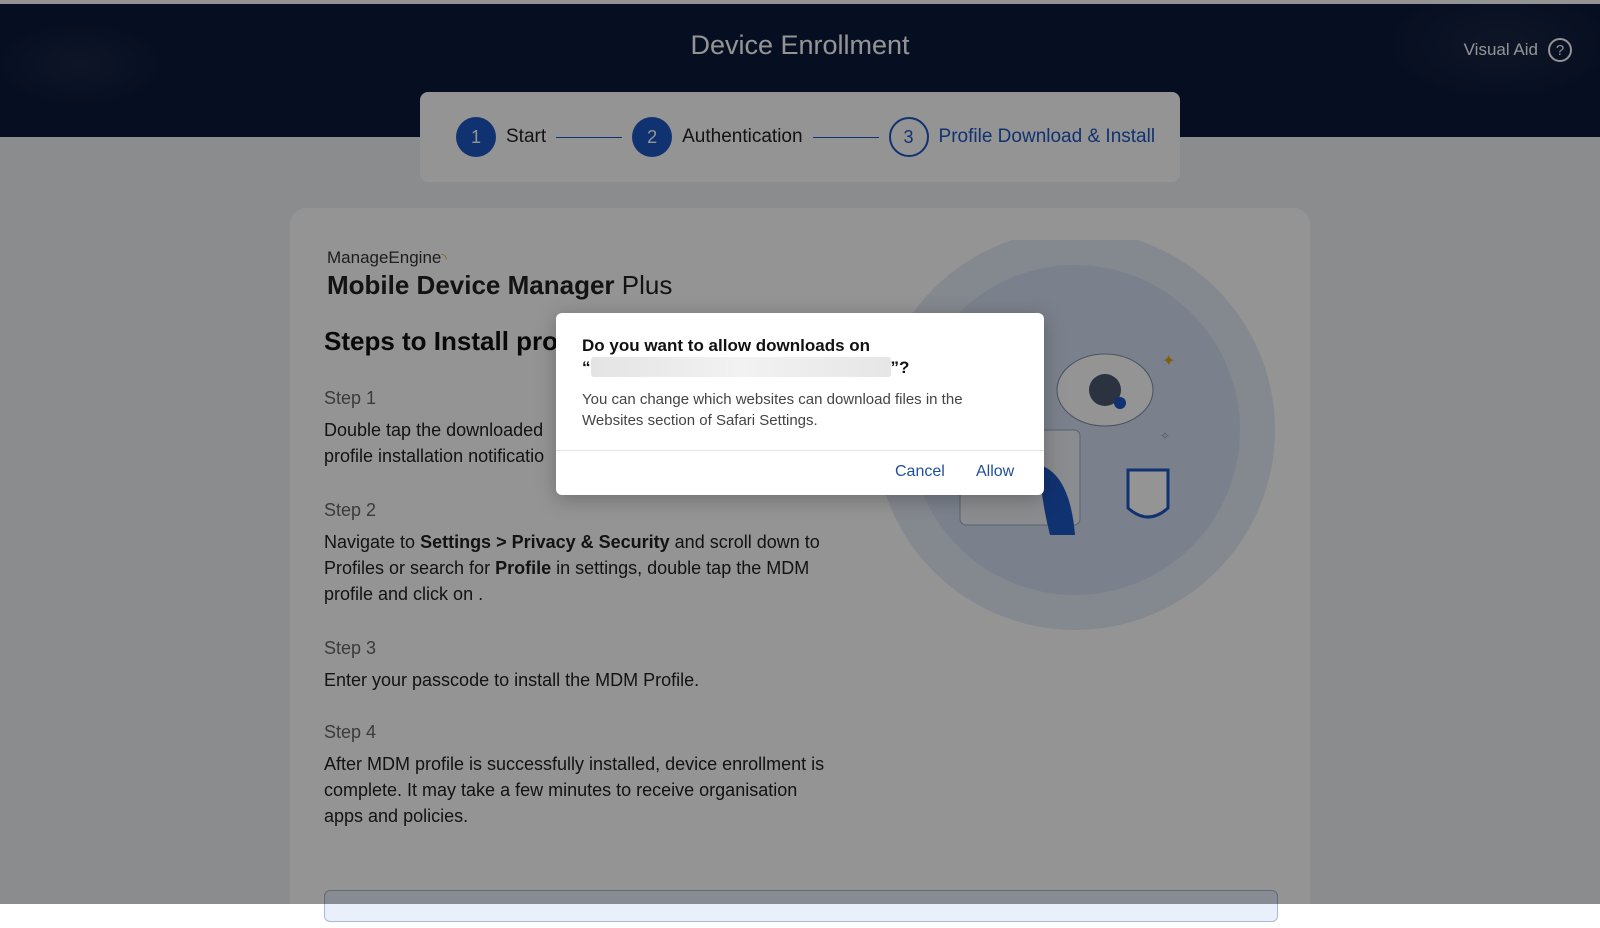  I want to click on dialog-title: Do you want to allow downloads on “ ”?, so click(802, 357).